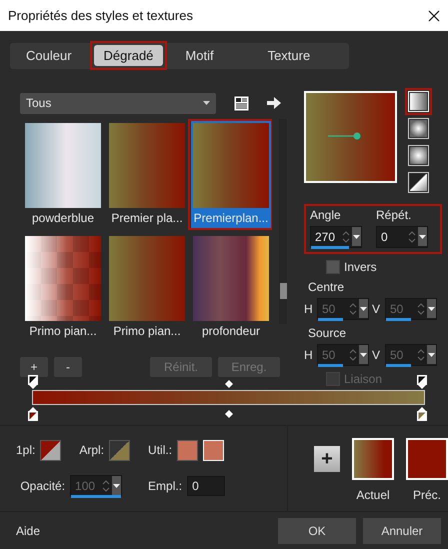 The image size is (448, 549). What do you see at coordinates (434, 16) in the screenshot?
I see `close-icon` at bounding box center [434, 16].